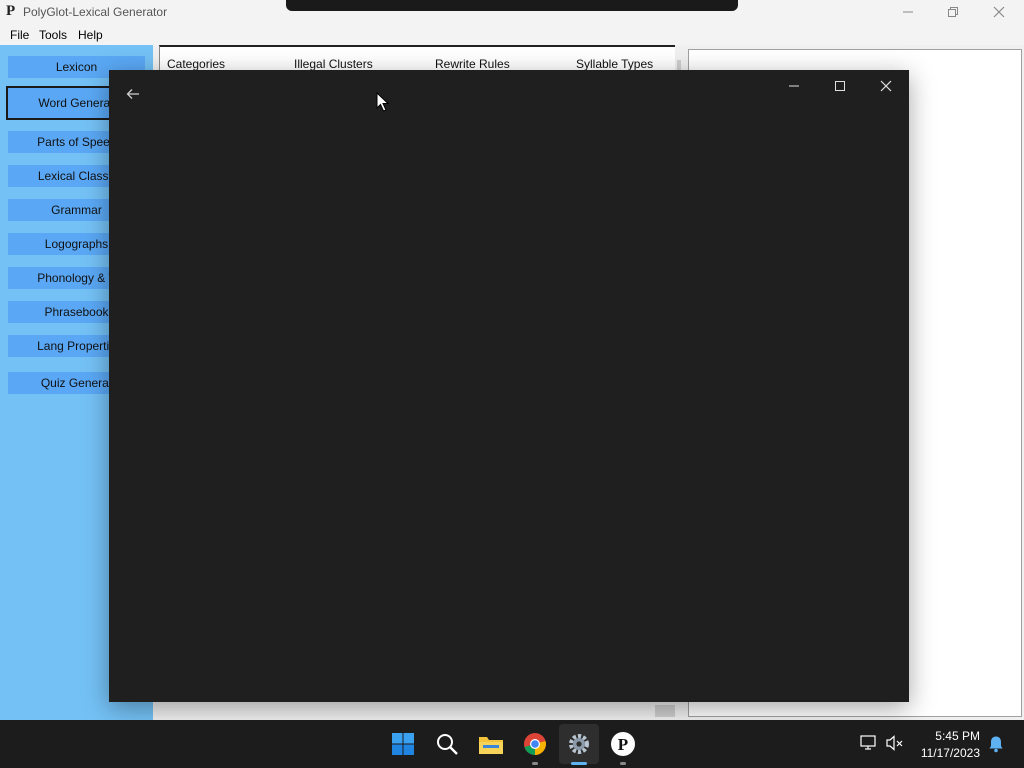 The image size is (1024, 768). What do you see at coordinates (996, 744) in the screenshot?
I see `notification-bell-icon` at bounding box center [996, 744].